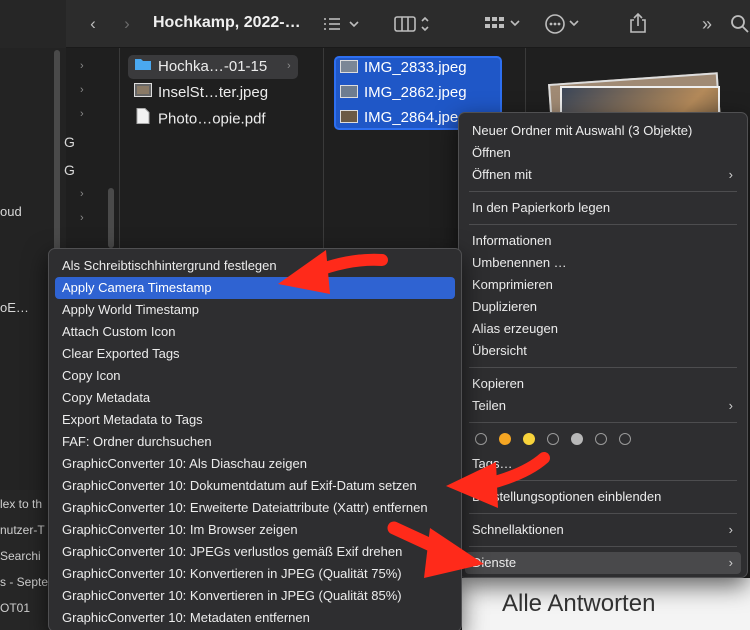 The width and height of the screenshot is (750, 630). I want to click on services-item: GraphicConverter 10: Im Browser zeigen, so click(255, 530).